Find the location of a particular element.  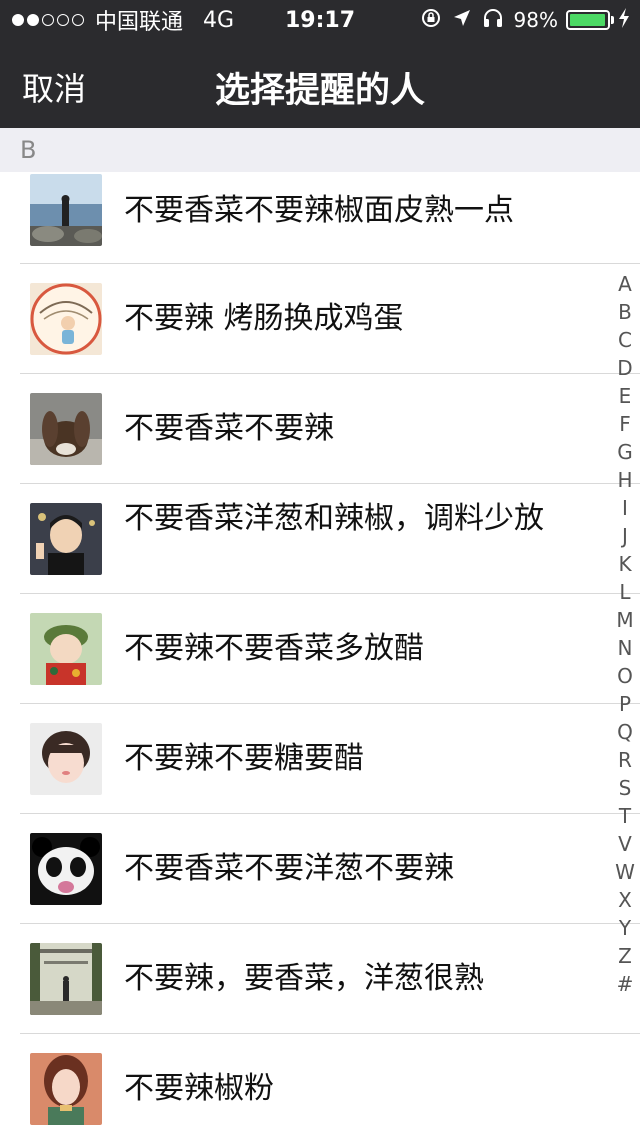

contact-name: 不要香菜不要洋葱不要辣 is located at coordinates (289, 868).